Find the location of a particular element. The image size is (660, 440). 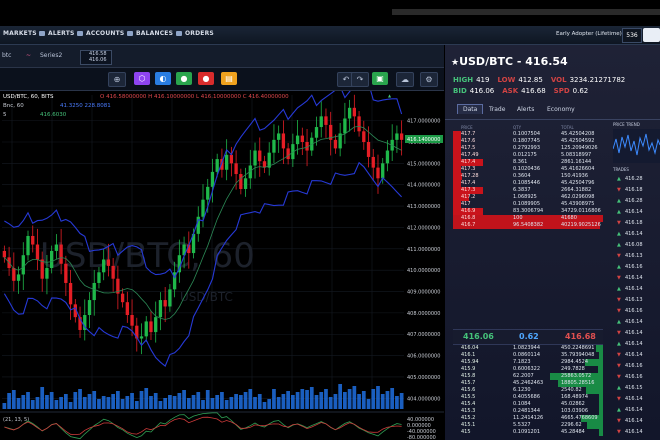

bid-row: 415.3 0.2481344 103.03906 is located at coordinates (528, 411).